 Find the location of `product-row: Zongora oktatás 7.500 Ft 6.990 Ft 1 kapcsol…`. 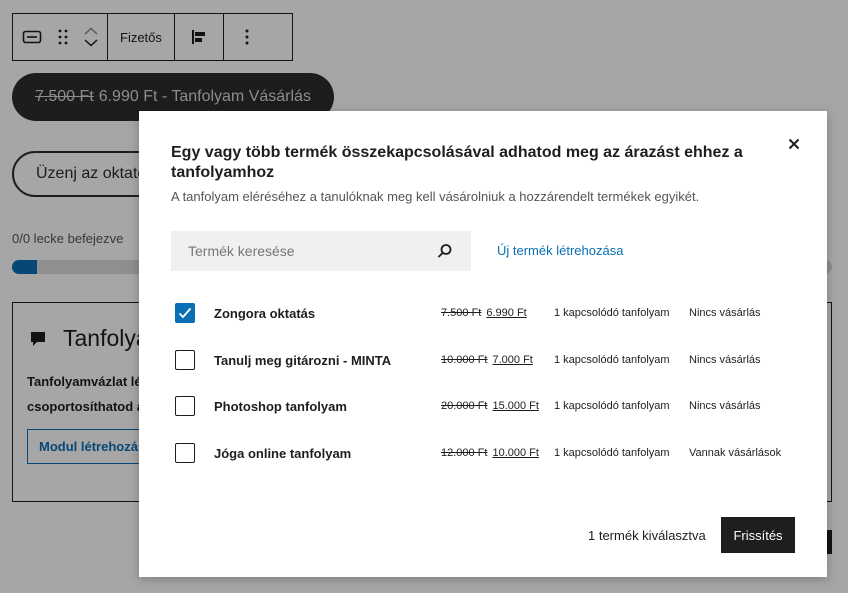

product-row: Zongora oktatás 7.500 Ft 6.990 Ft 1 kapcsol… is located at coordinates (483, 314).